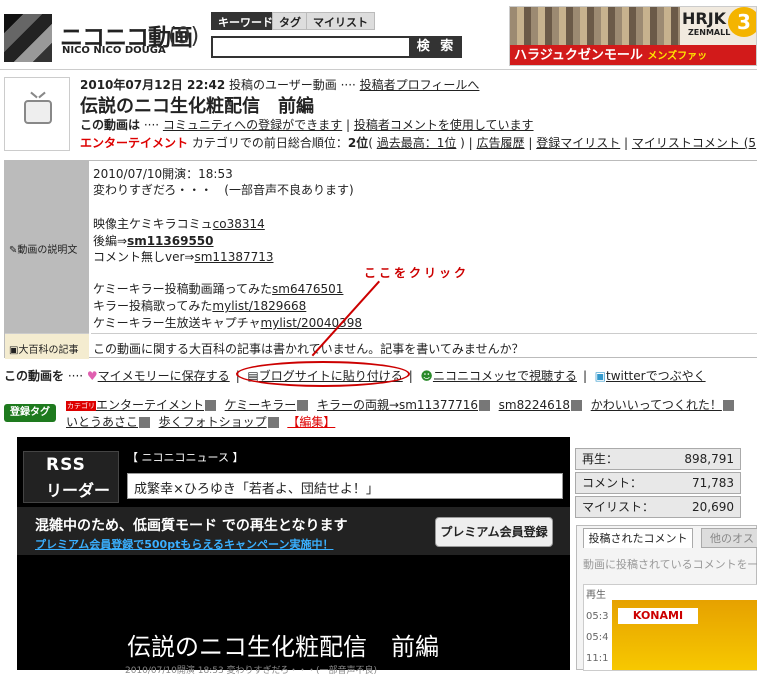 The image size is (757, 676). I want to click on desc-line: 変わりすぎだろ・・・ (一部音声不良あります), so click(223, 190).